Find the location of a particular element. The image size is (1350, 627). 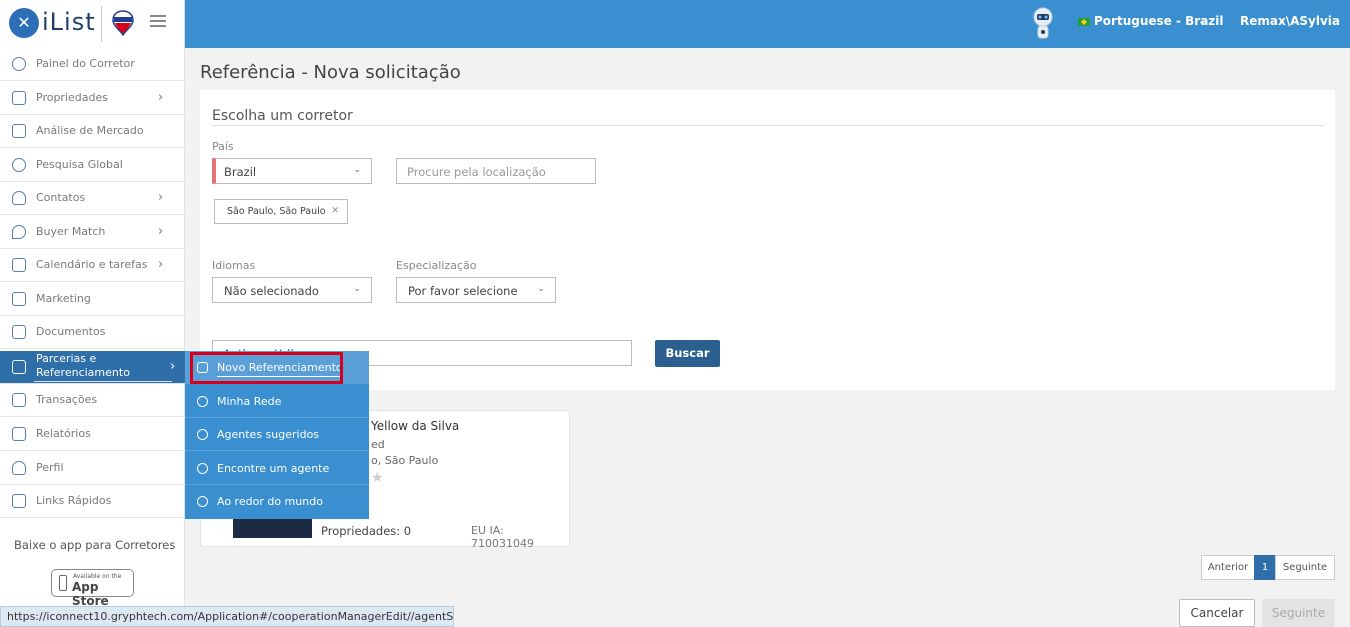

sidebar-item-label-line2: Referenciamento is located at coordinates (83, 372).